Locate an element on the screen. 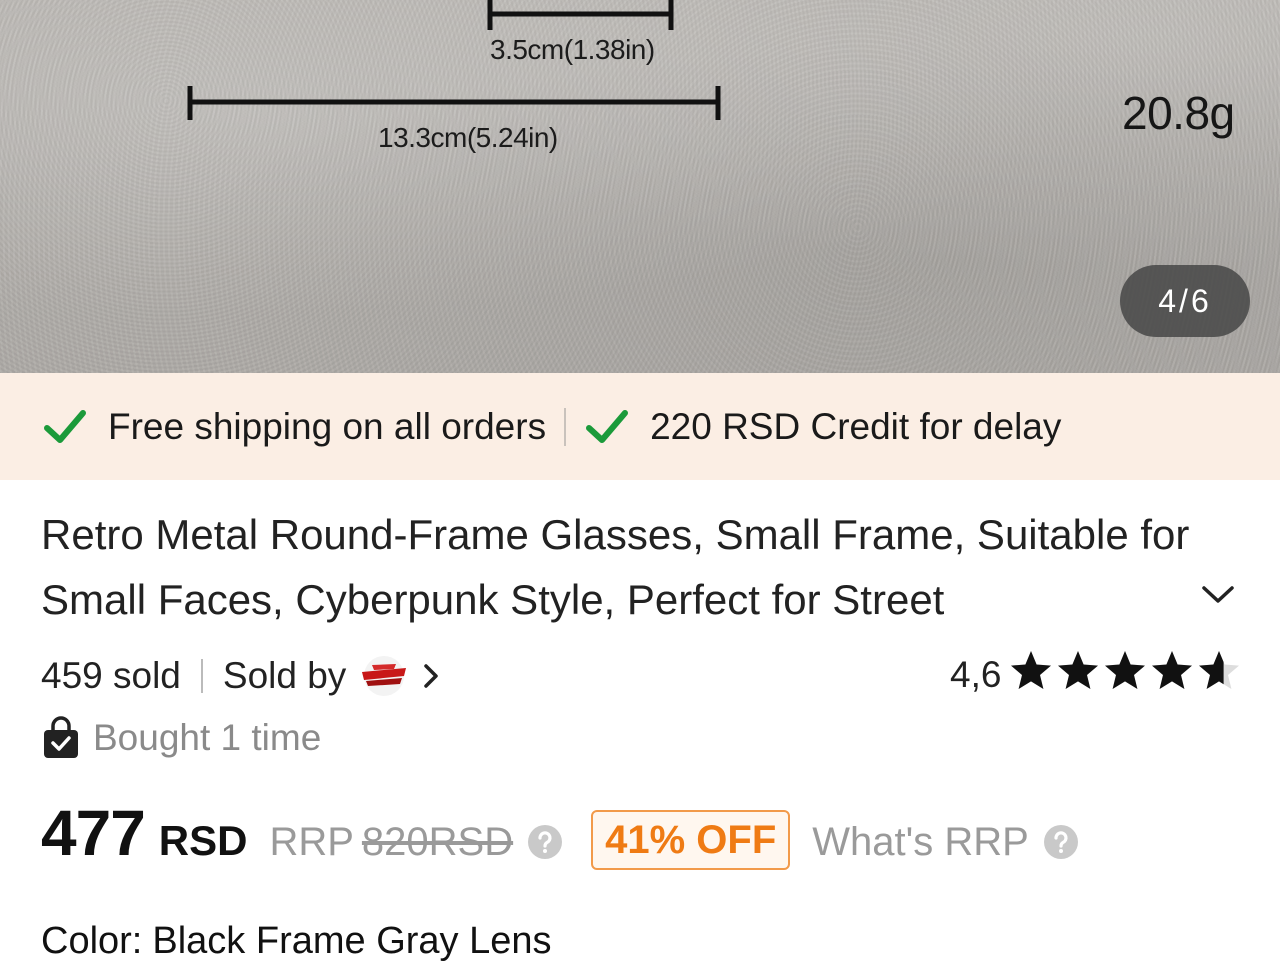 This screenshot has width=1280, height=963. product-rating: 4,6 is located at coordinates (1096, 675).